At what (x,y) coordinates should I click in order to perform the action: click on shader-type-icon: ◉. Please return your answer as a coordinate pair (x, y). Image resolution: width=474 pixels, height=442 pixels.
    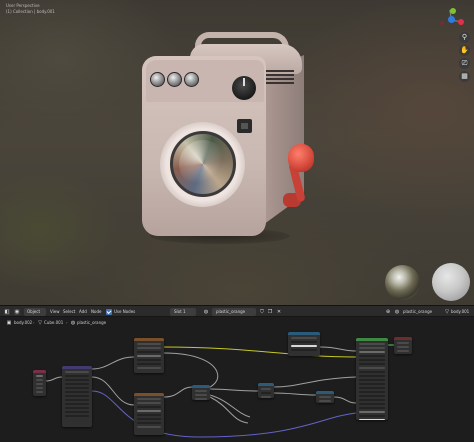
    Looking at the image, I should click on (17, 312).